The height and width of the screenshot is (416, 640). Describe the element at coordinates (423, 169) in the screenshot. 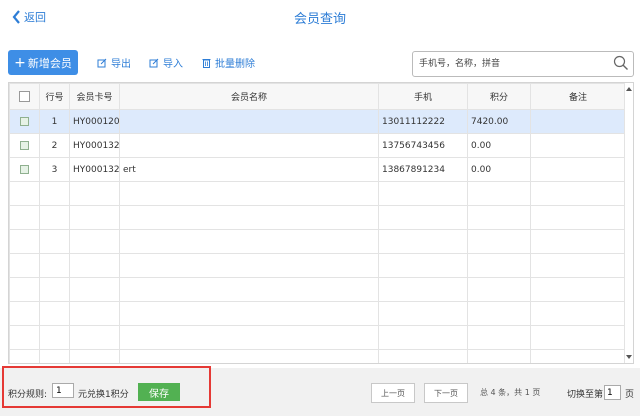

I see `phone: 13867891234` at that location.